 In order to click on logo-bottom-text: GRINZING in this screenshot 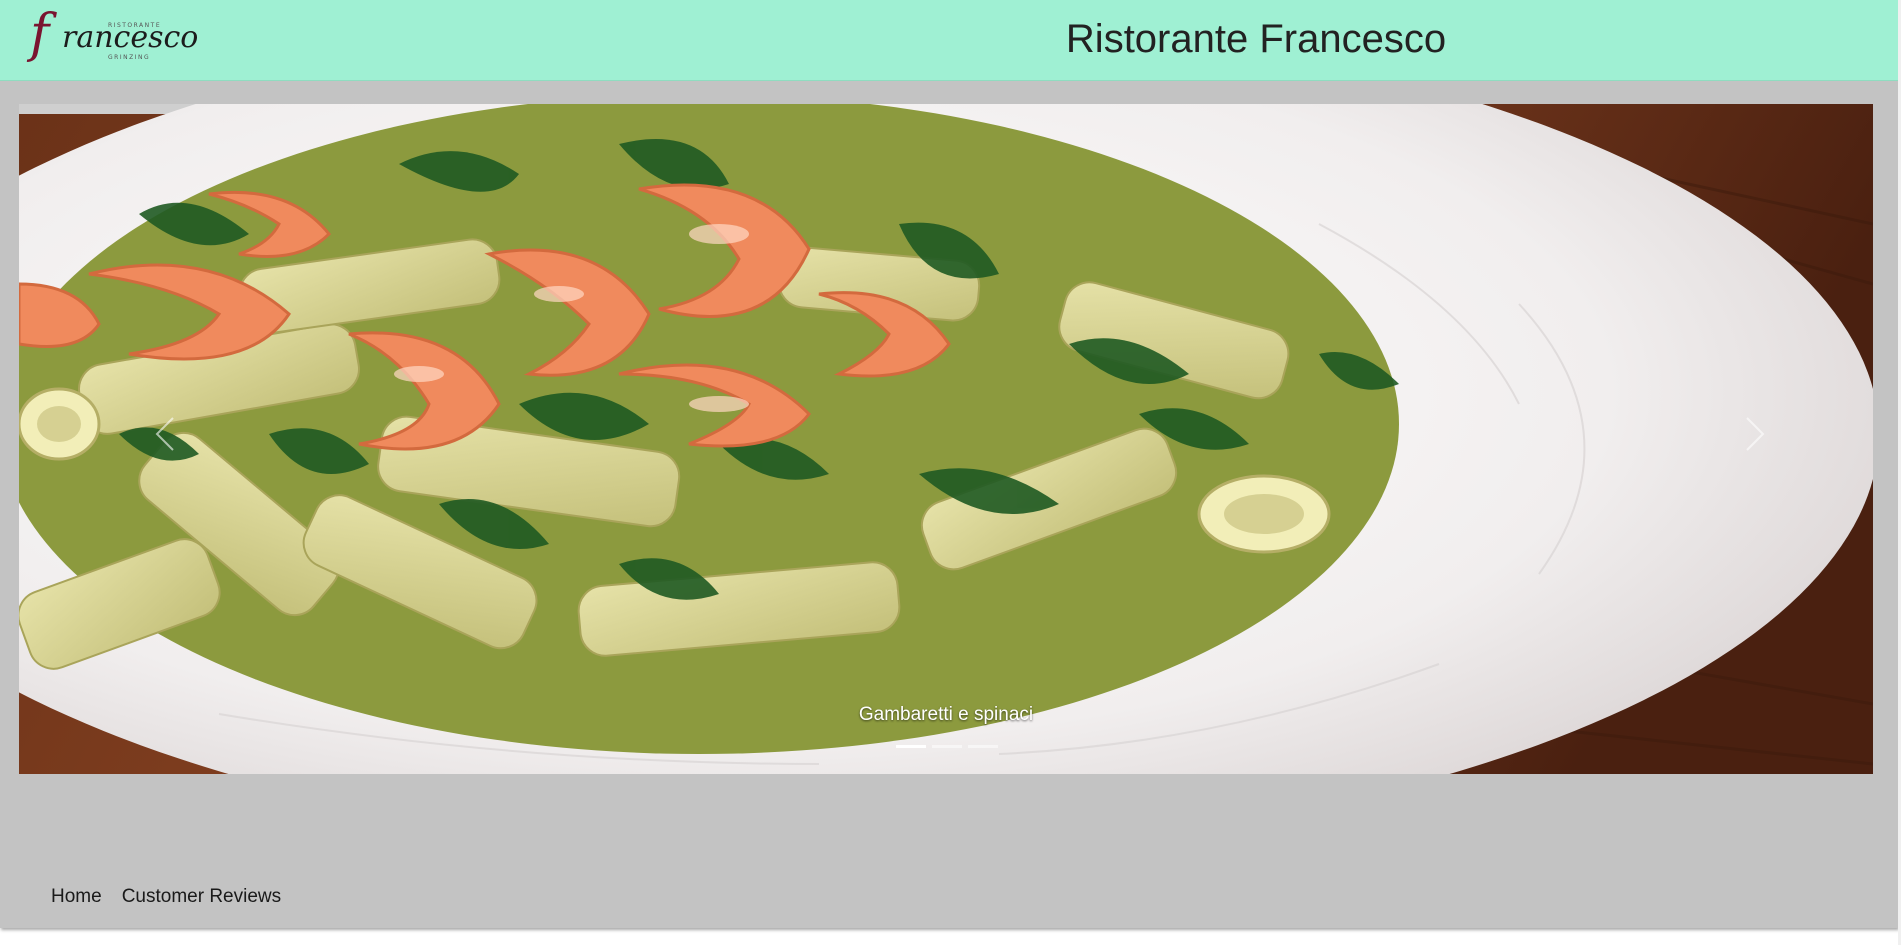, I will do `click(129, 57)`.